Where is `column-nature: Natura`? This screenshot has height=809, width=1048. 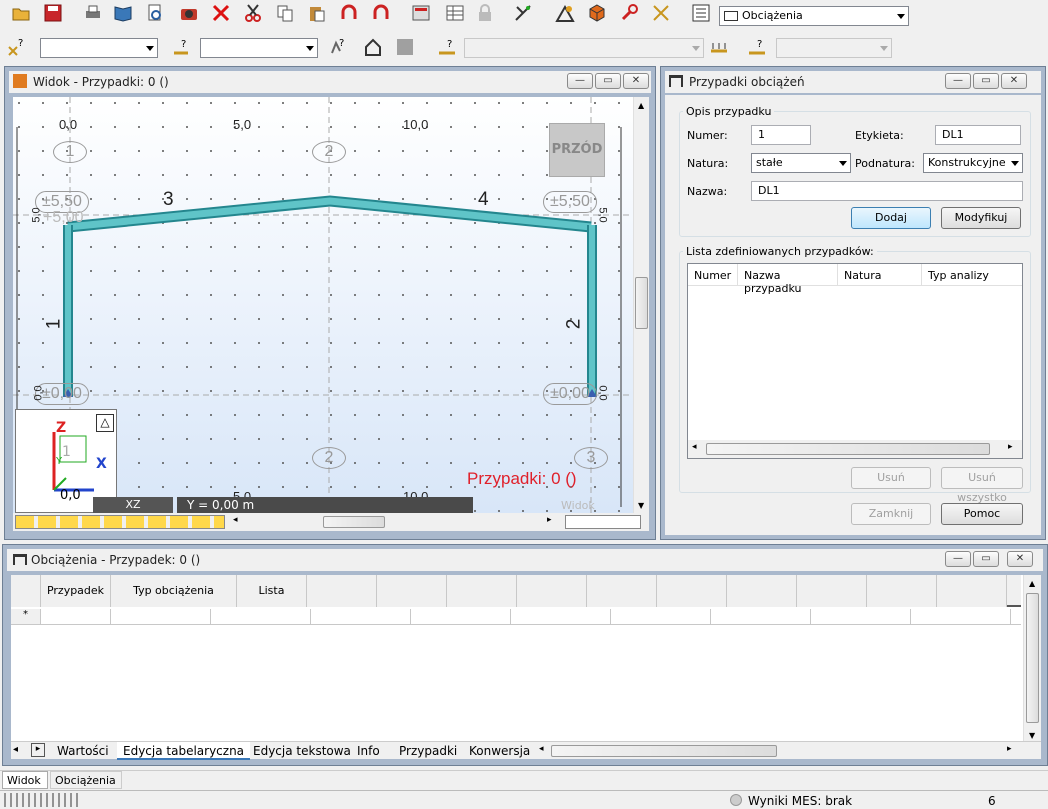
column-nature: Natura is located at coordinates (880, 275).